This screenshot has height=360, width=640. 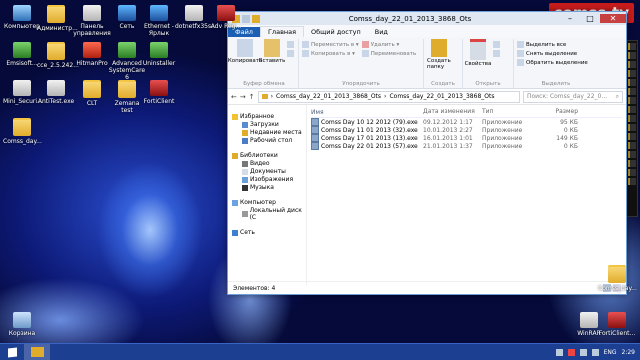 What do you see at coordinates (595, 352) in the screenshot?
I see `volume-icon` at bounding box center [595, 352].